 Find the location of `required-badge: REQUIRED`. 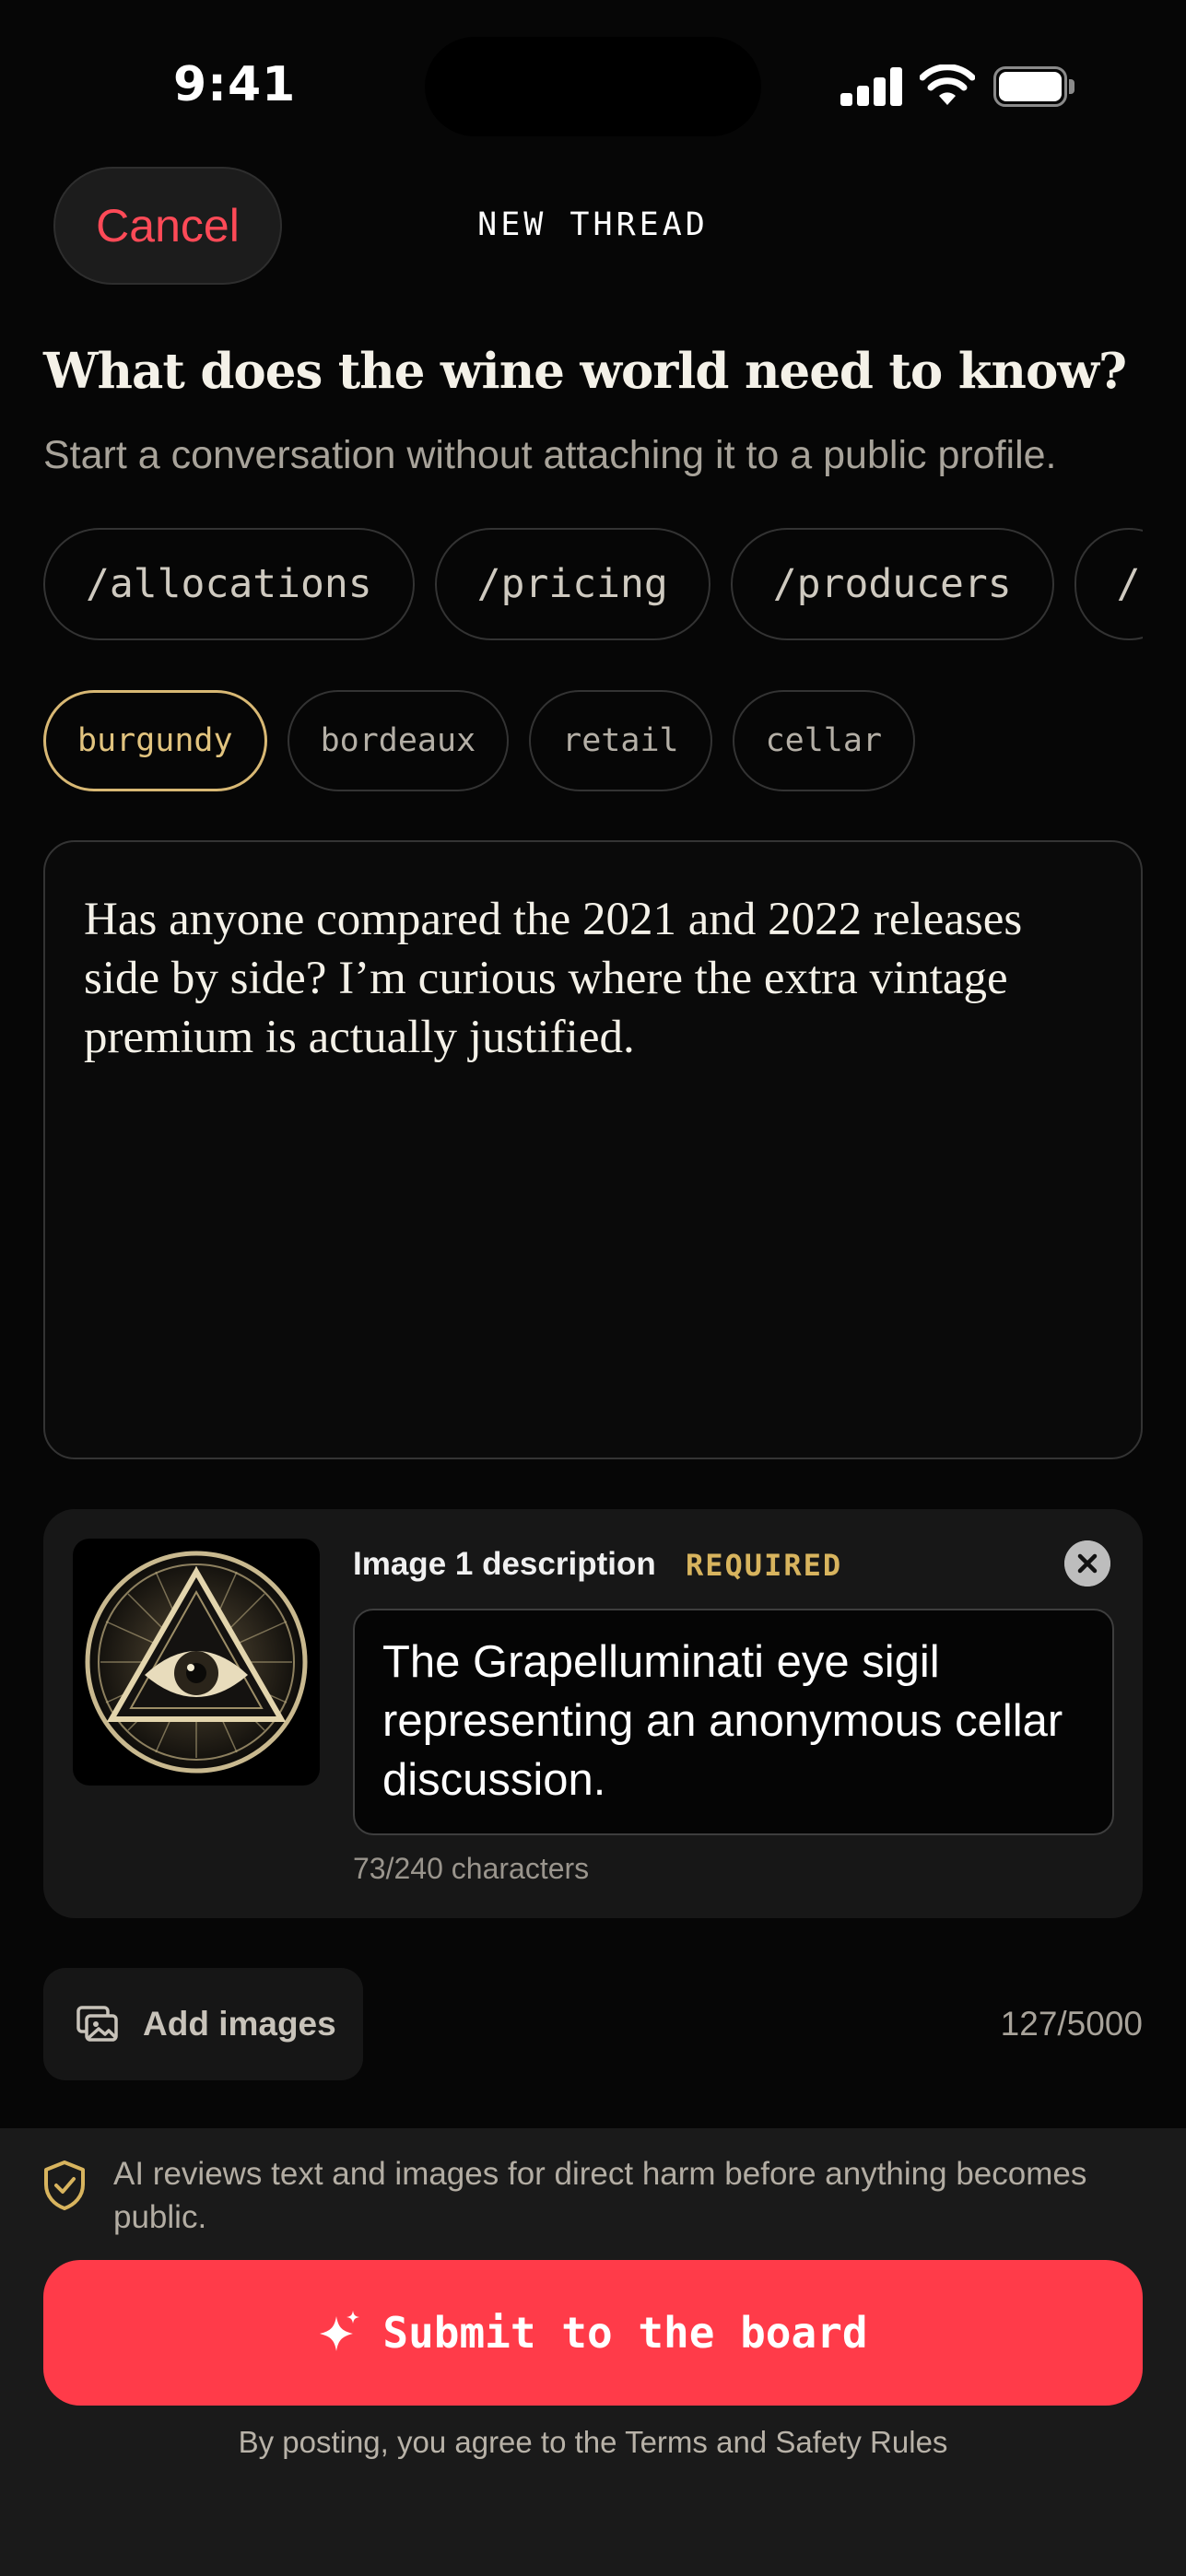

required-badge: REQUIRED is located at coordinates (764, 1565).